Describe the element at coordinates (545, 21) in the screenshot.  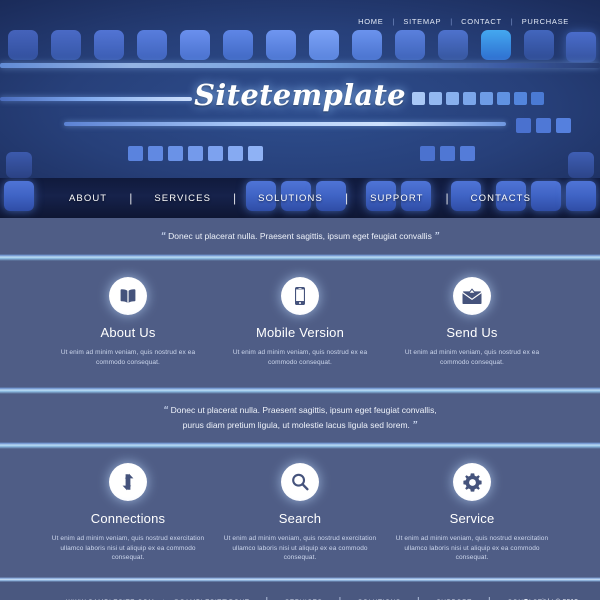
I see `top-nav-item-purchase: PURCHASE` at that location.